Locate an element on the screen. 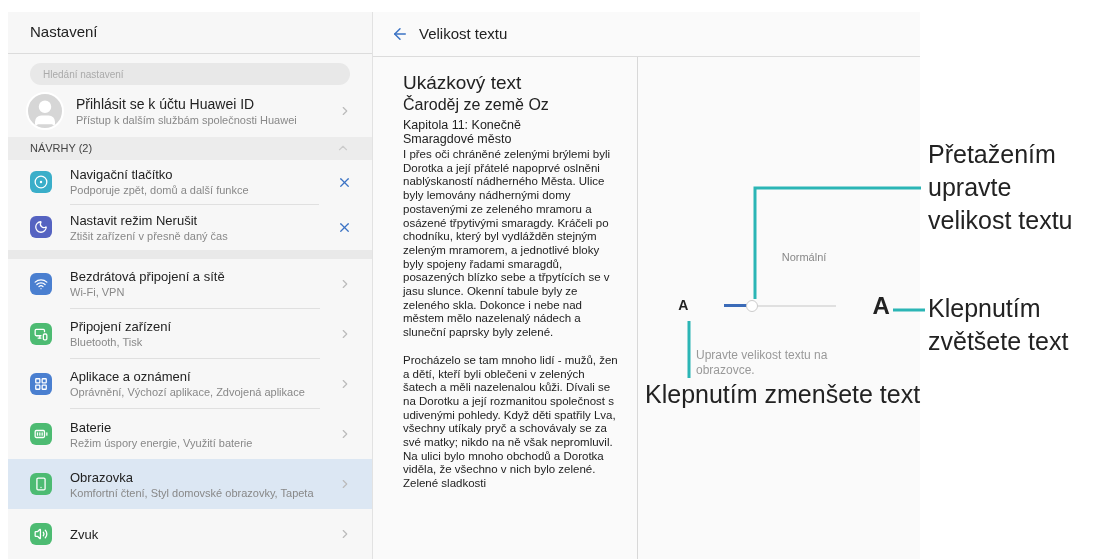  settings-item: Bezdrátová připojení a sítě Wi-Fi, VPN is located at coordinates (190, 284).